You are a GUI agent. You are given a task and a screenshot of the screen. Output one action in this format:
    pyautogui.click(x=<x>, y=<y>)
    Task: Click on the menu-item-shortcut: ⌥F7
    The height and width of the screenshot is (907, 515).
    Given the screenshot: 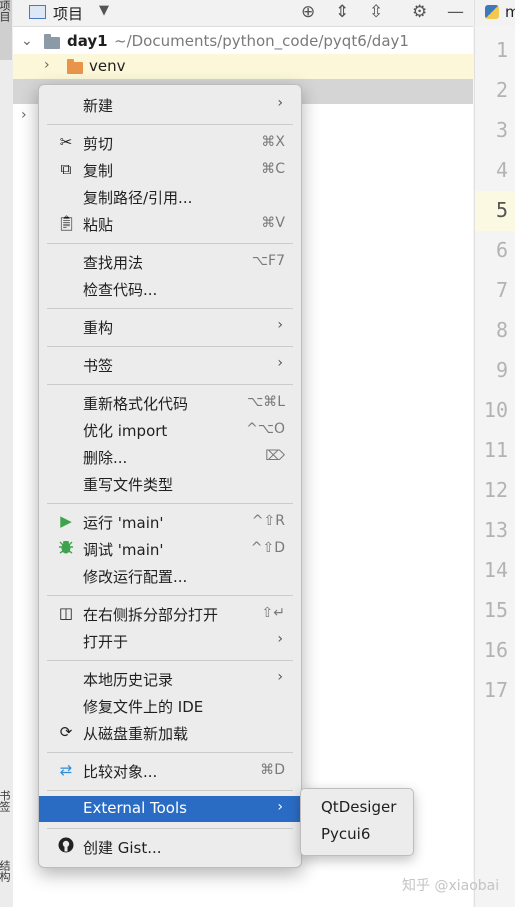 What is the action you would take?
    pyautogui.click(x=268, y=261)
    